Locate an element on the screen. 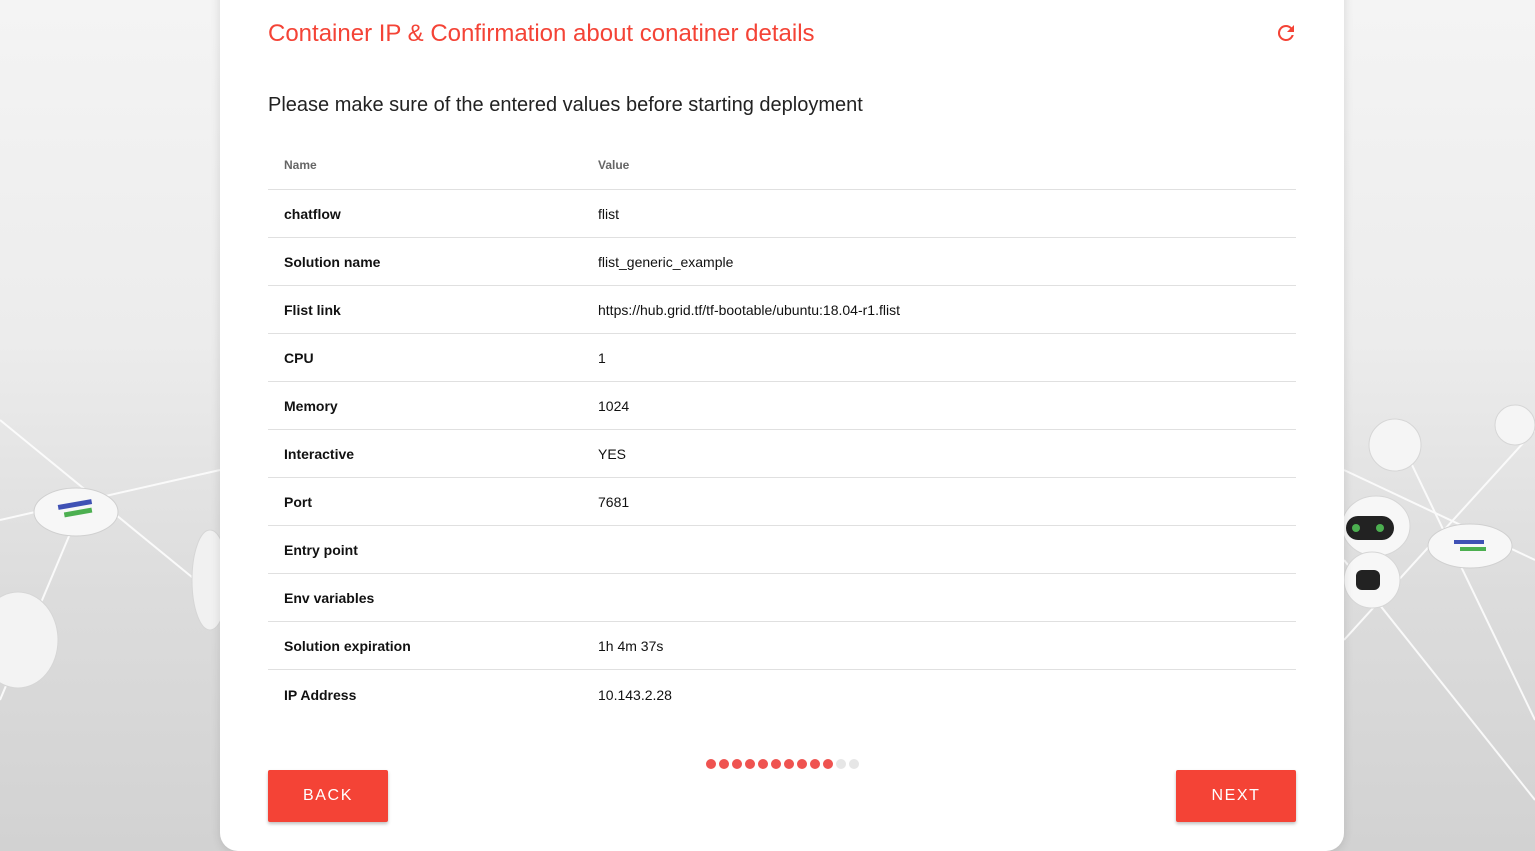 The image size is (1535, 851). row-value: 1h 4m 37s is located at coordinates (631, 645).